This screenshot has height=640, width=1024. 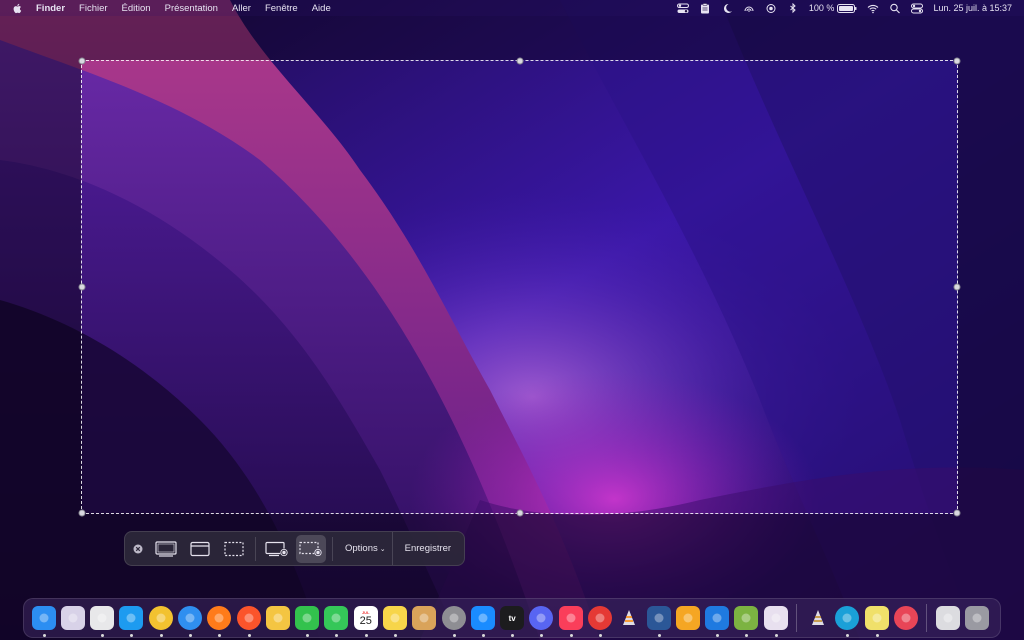 I want to click on selection-handle-right, so click(x=957, y=287).